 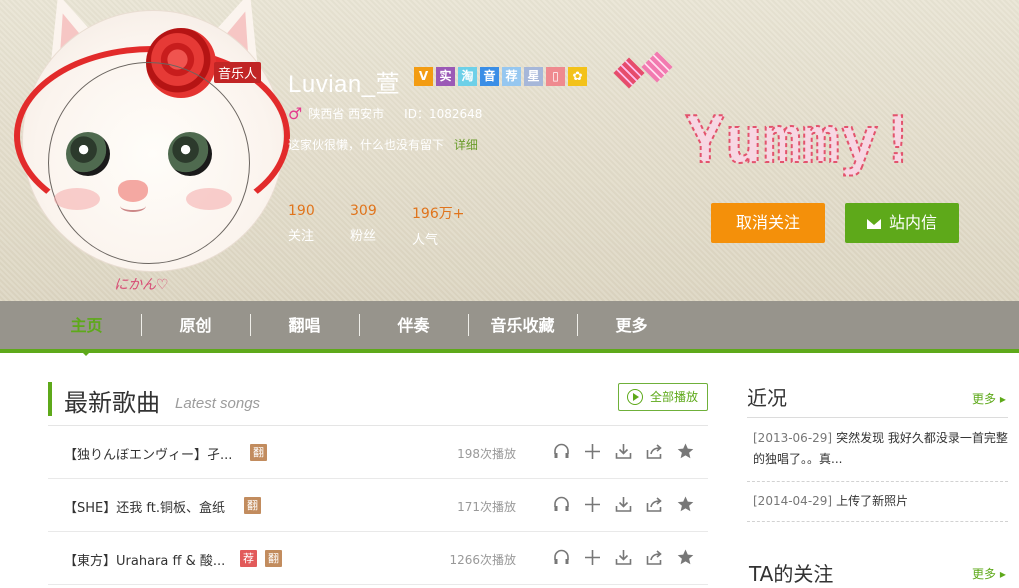 What do you see at coordinates (319, 225) in the screenshot?
I see `stat-following: 190 关注` at bounding box center [319, 225].